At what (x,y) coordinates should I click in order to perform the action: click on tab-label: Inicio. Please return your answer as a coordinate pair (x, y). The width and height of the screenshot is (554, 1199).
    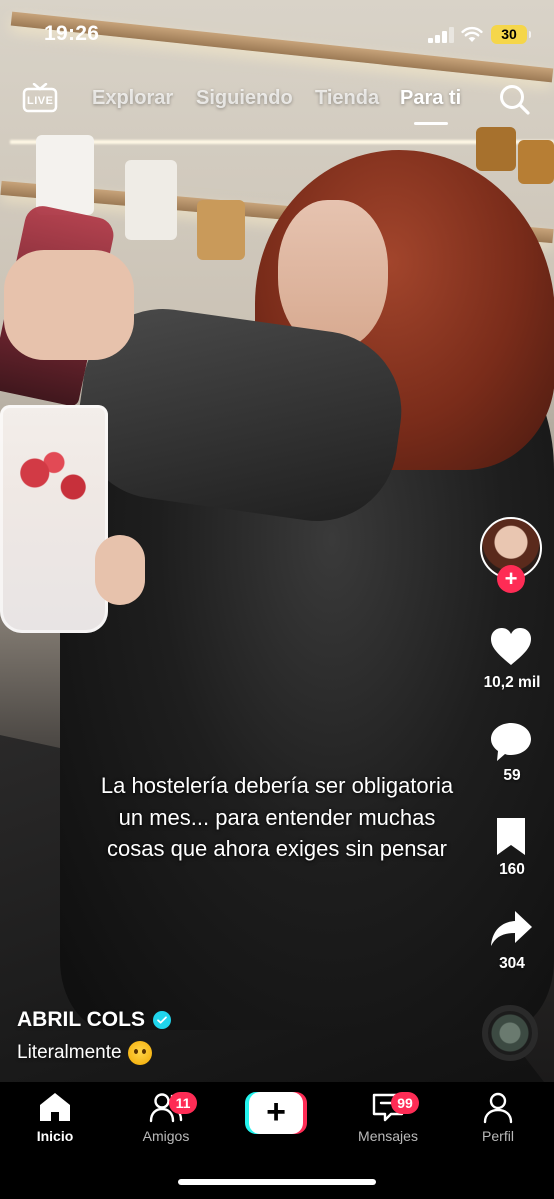
    Looking at the image, I should click on (55, 1136).